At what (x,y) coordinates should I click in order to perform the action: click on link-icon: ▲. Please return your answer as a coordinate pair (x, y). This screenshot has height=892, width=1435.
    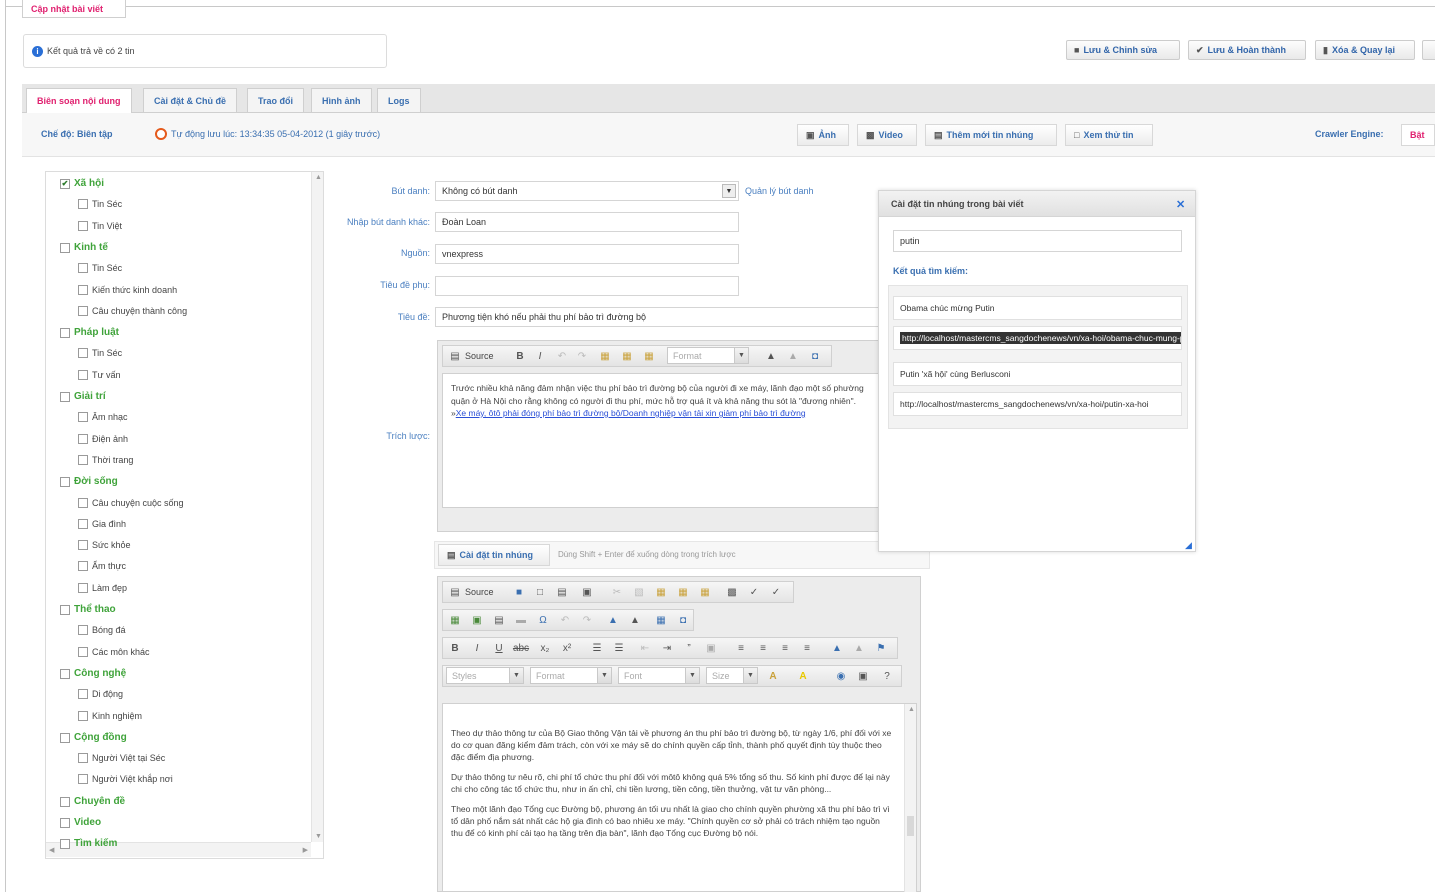
    Looking at the image, I should click on (837, 648).